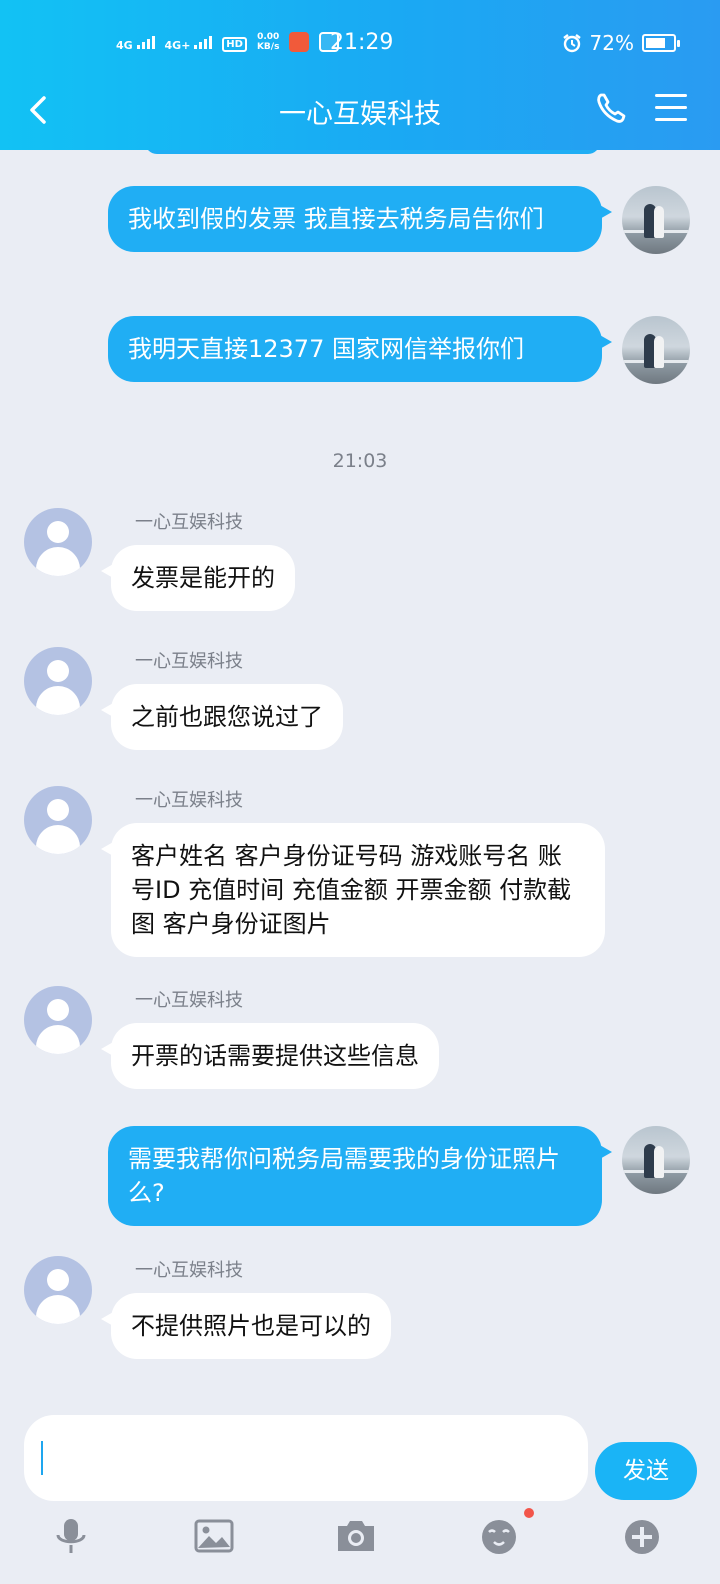 This screenshot has height=1584, width=720. I want to click on previous-message-bubble, so click(372, 152).